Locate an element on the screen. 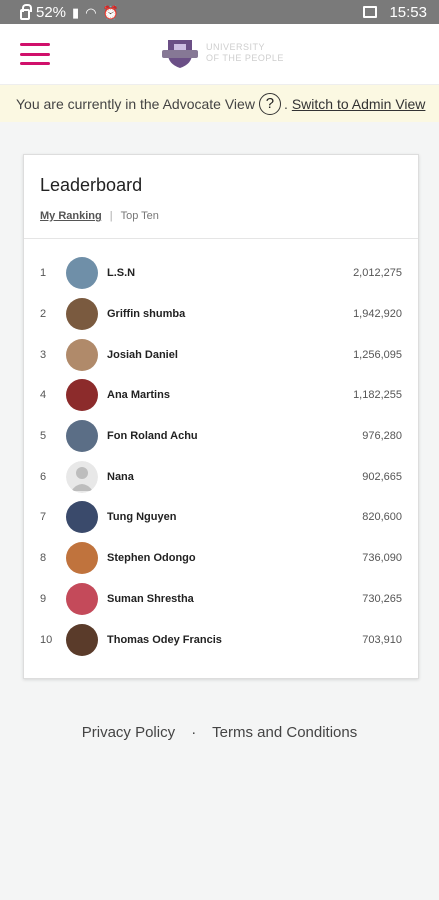  status-bar: 52% ▮ ◠ ⏰ 15:53 is located at coordinates (219, 12).